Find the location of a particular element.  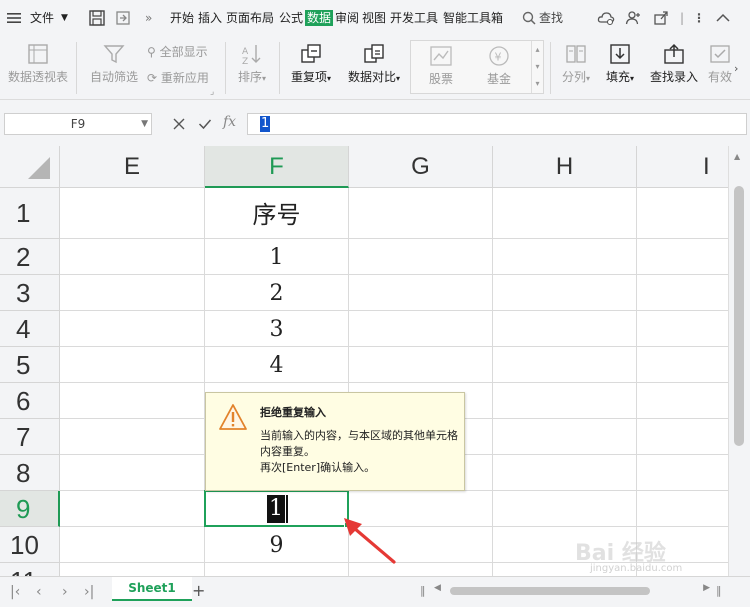

split-columns-label: 分列 is located at coordinates (573, 77).